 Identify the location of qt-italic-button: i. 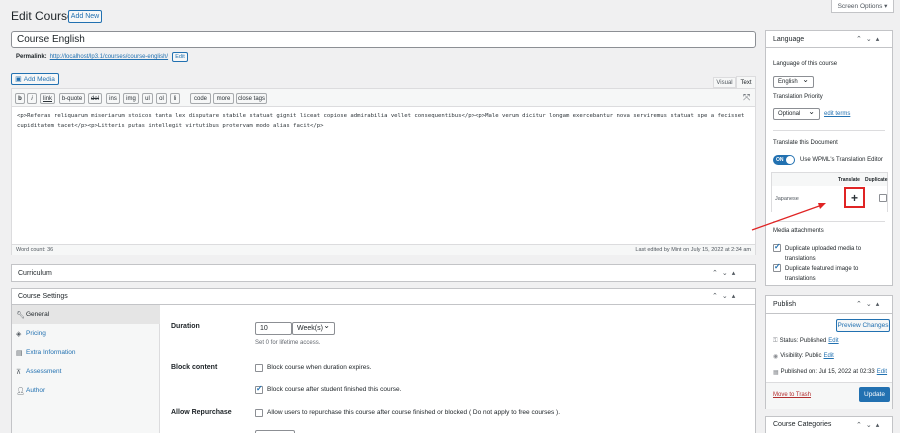
(32, 98).